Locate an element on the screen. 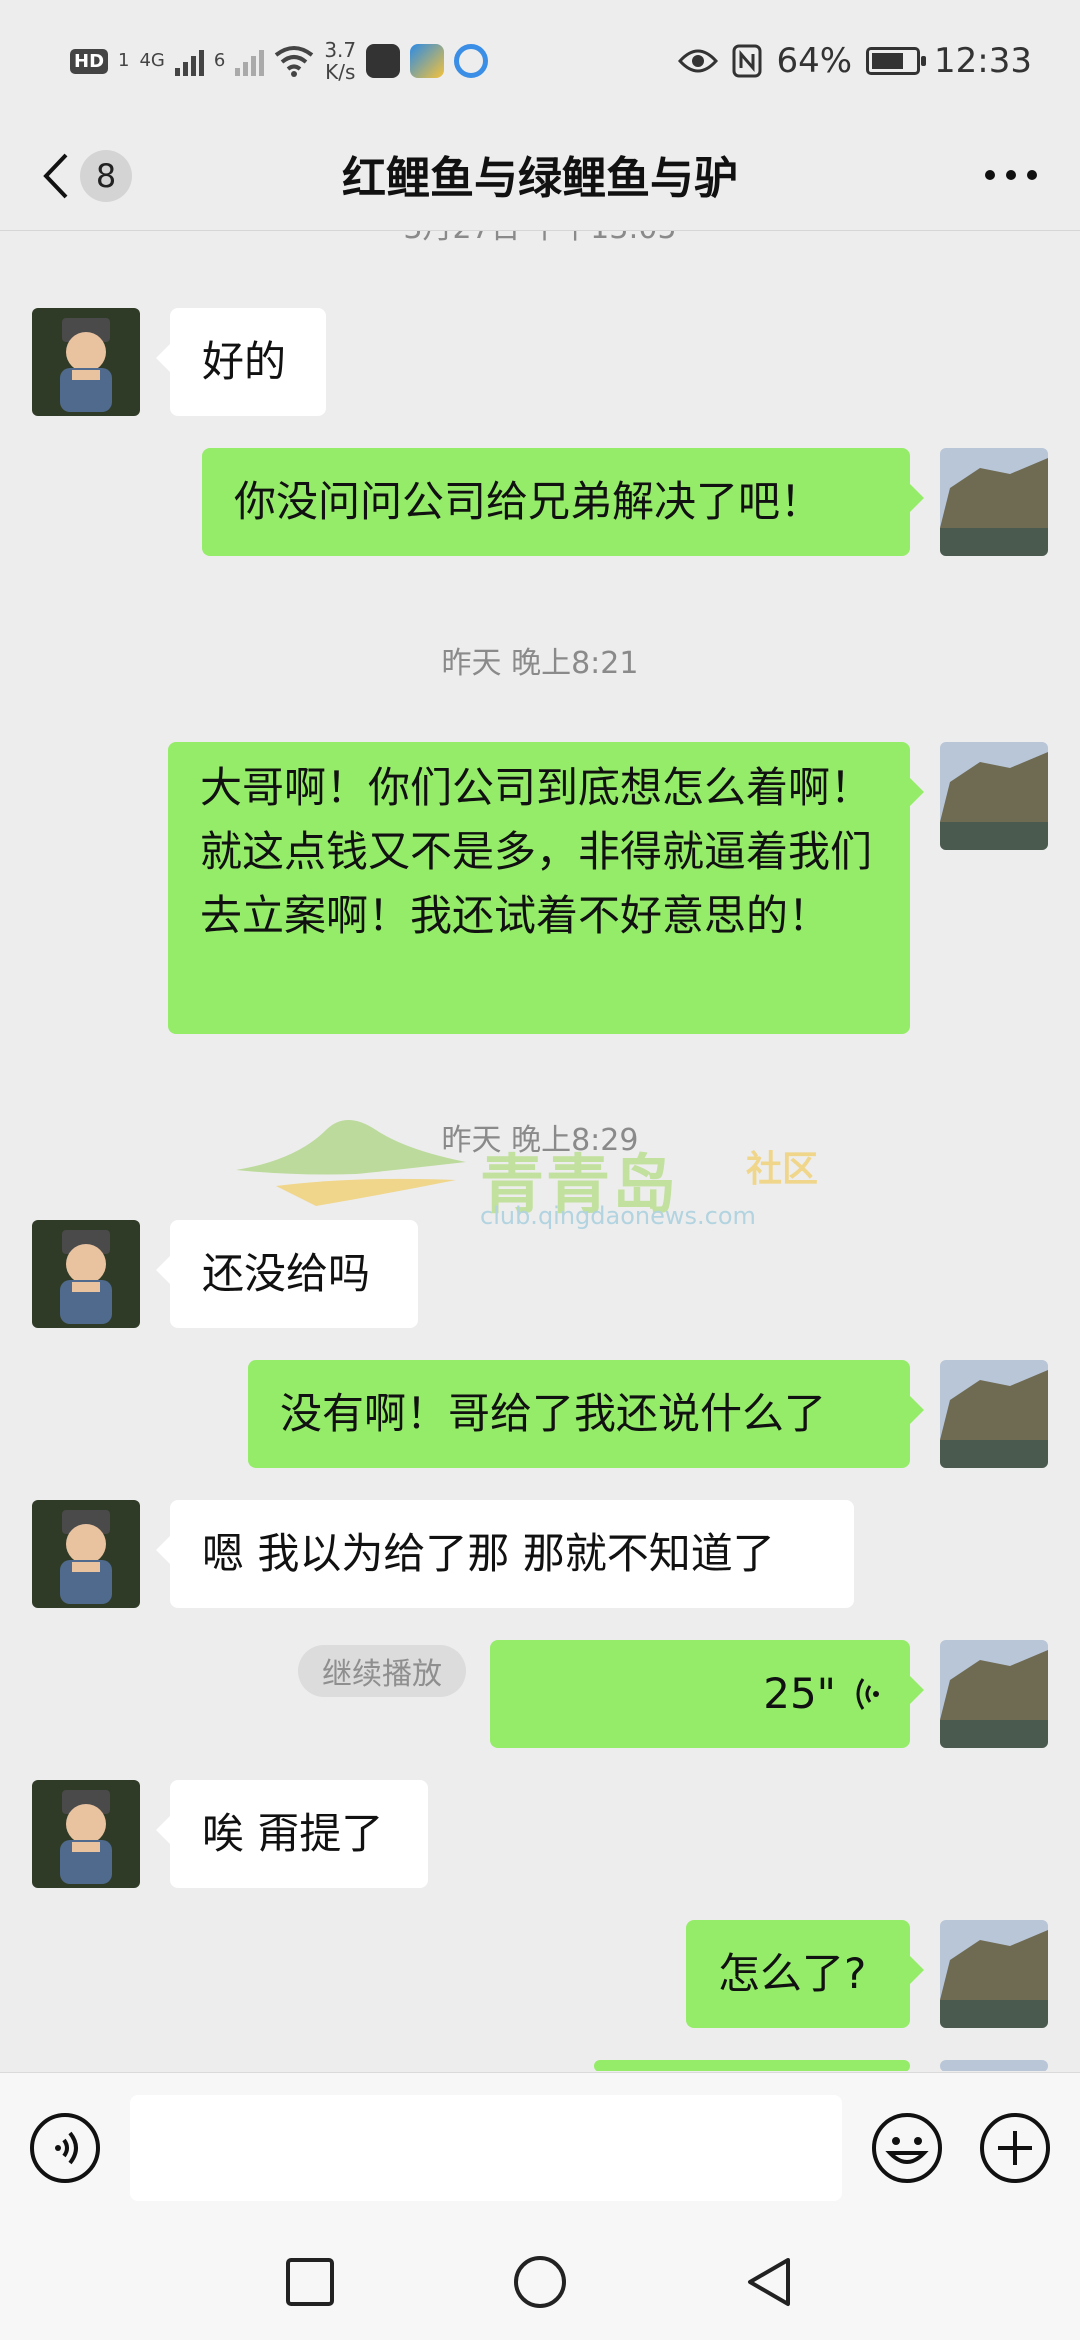 This screenshot has width=1080, height=2340. outgoing-message: 怎么了? is located at coordinates (805, 1974).